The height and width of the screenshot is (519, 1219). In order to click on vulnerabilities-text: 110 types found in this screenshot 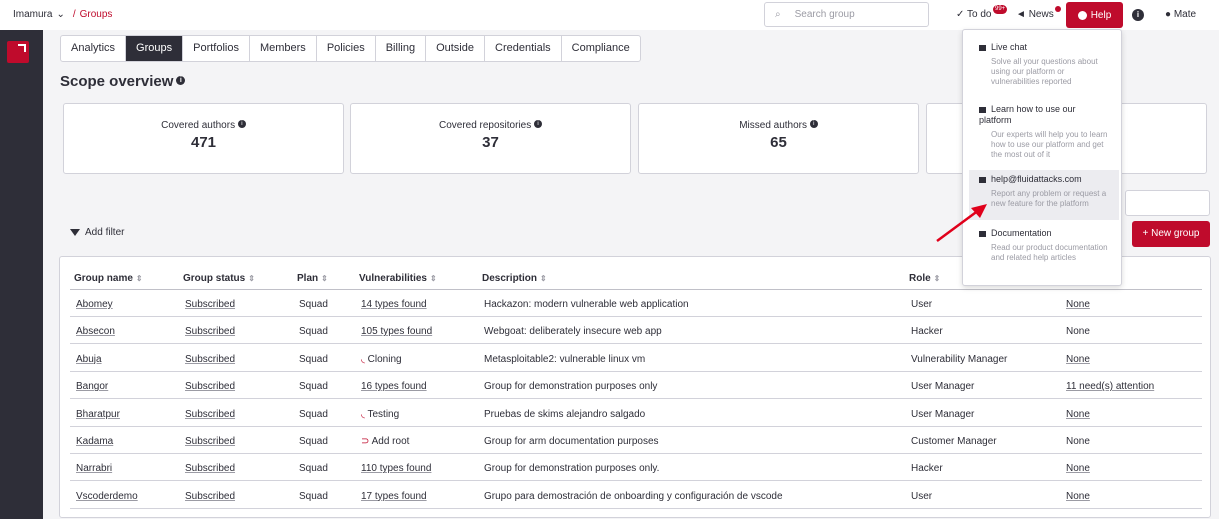, I will do `click(396, 469)`.